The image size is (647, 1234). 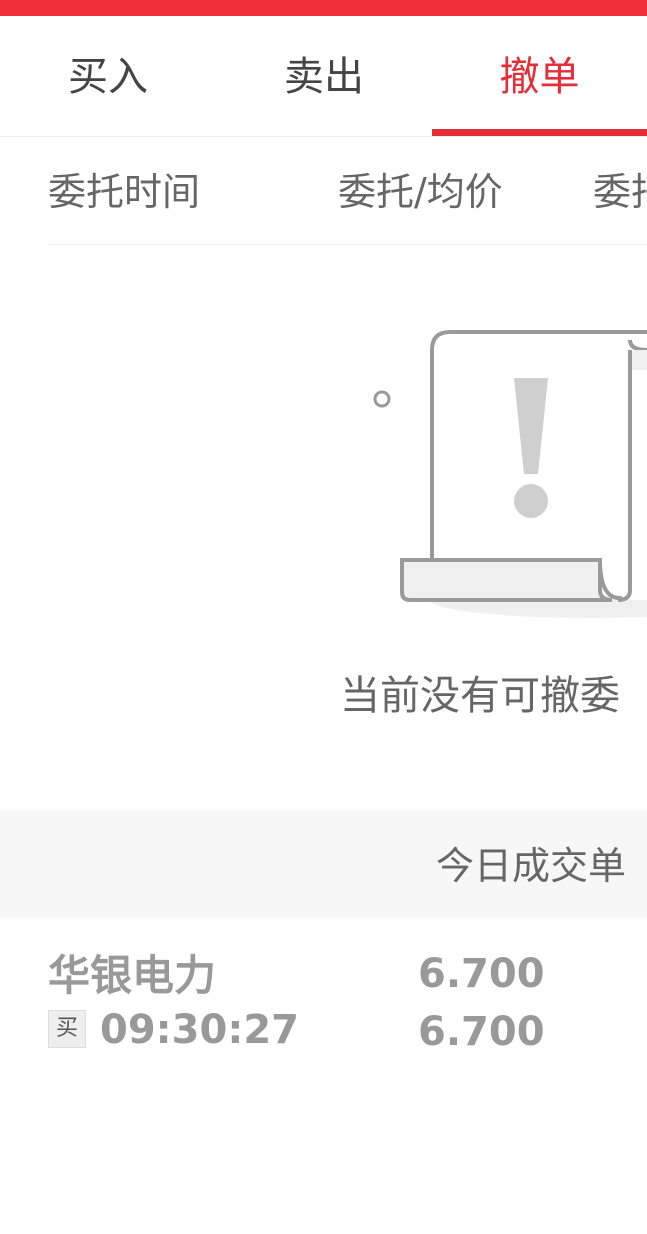 What do you see at coordinates (481, 974) in the screenshot?
I see `order-price: 6.700` at bounding box center [481, 974].